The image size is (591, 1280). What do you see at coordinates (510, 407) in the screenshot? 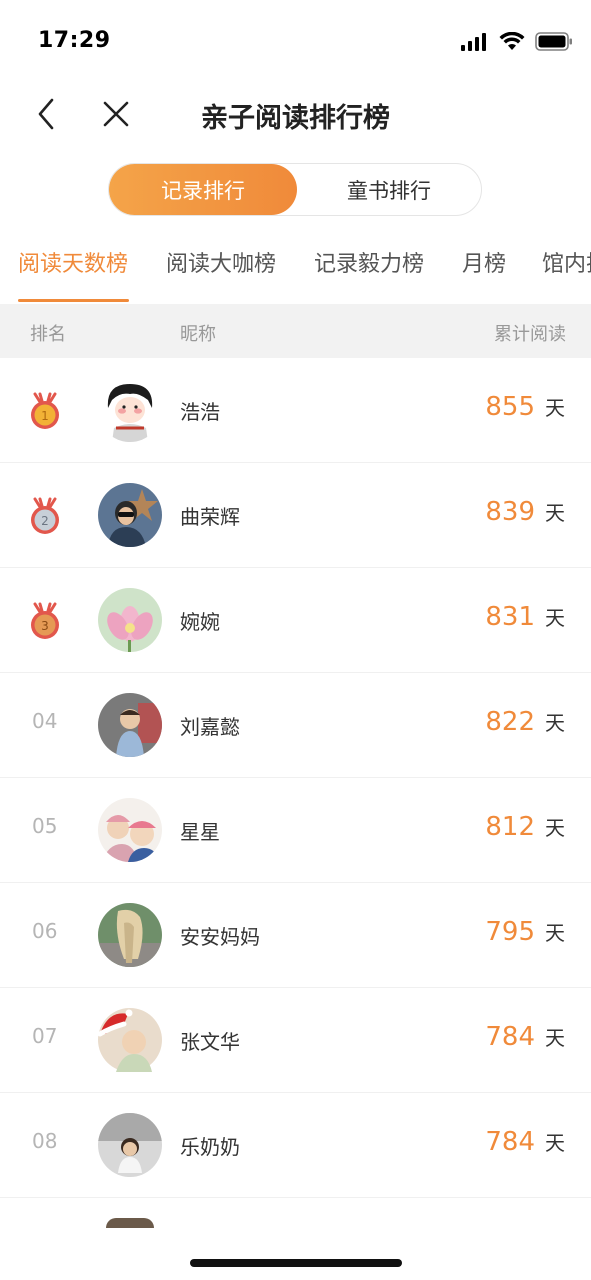
I see `days-value: 855` at bounding box center [510, 407].